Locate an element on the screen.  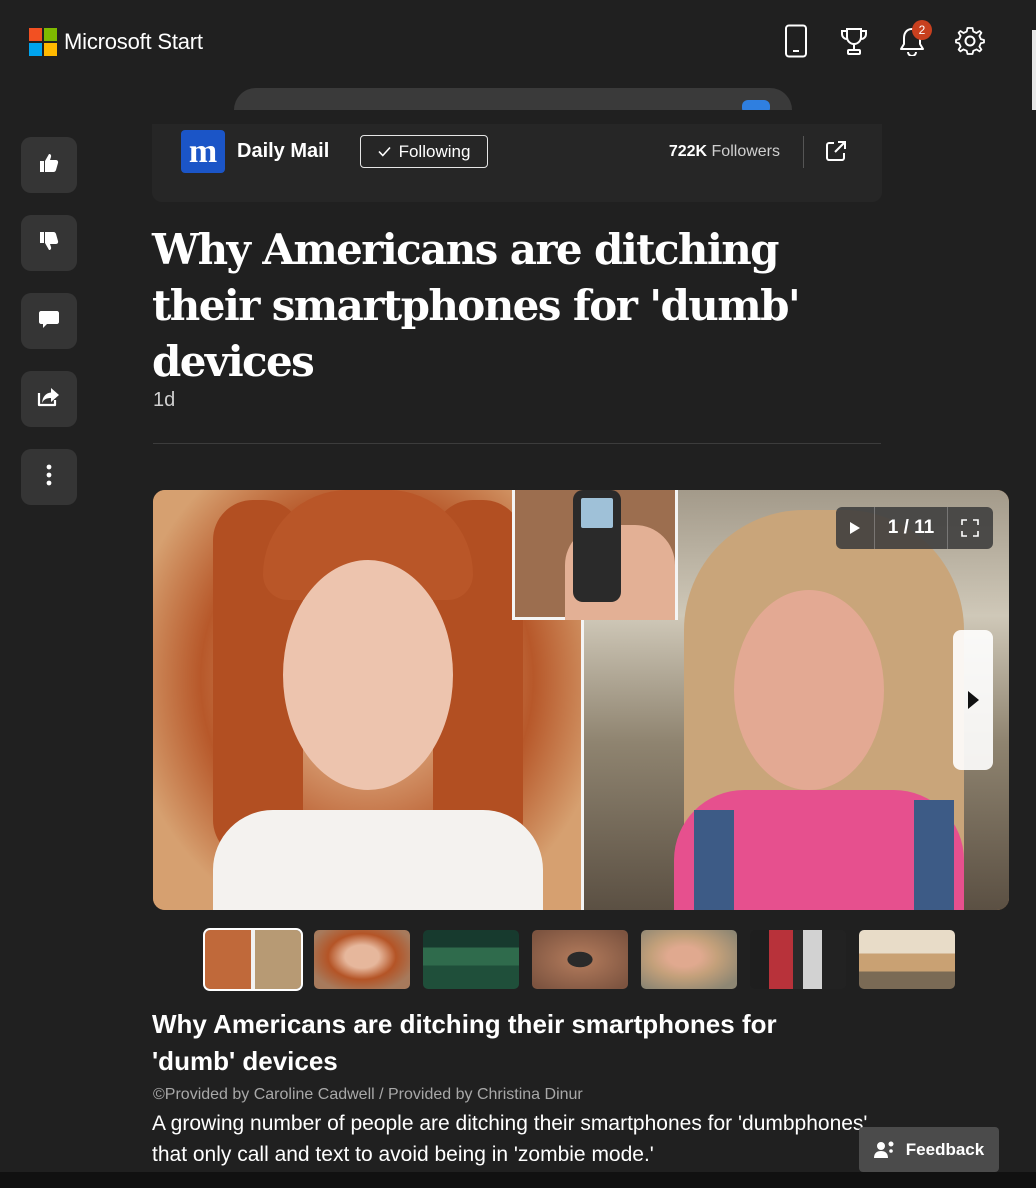
gear-icon is located at coordinates (970, 41).